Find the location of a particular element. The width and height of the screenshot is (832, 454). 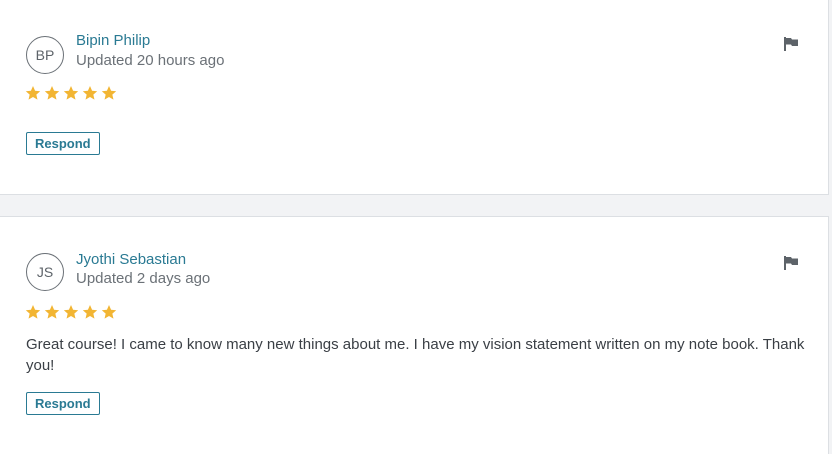

avatar: BP is located at coordinates (45, 55).